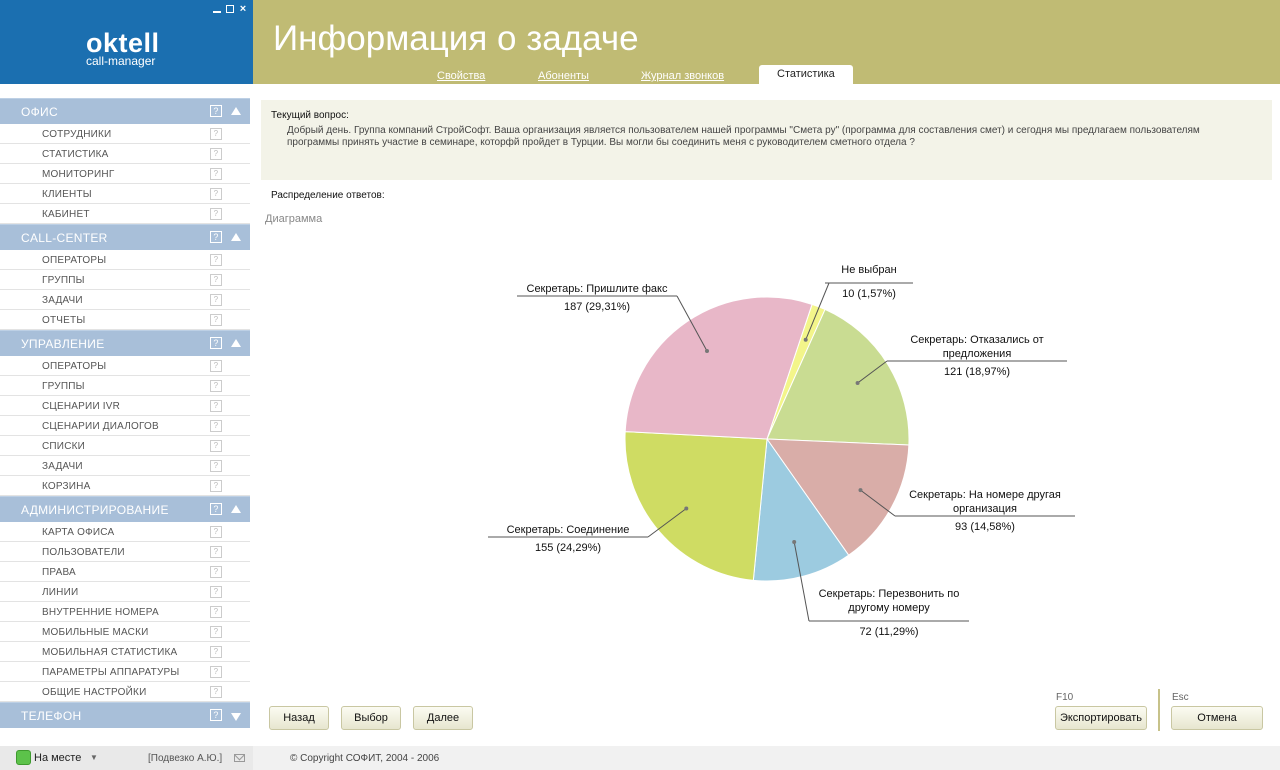 The height and width of the screenshot is (770, 1280). Describe the element at coordinates (78, 174) in the screenshot. I see `sidebar-item-label: МОНИТОРИНГ` at that location.